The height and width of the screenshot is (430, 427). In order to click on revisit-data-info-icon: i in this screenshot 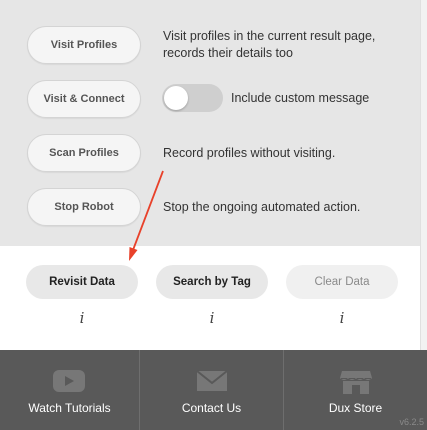, I will do `click(82, 318)`.